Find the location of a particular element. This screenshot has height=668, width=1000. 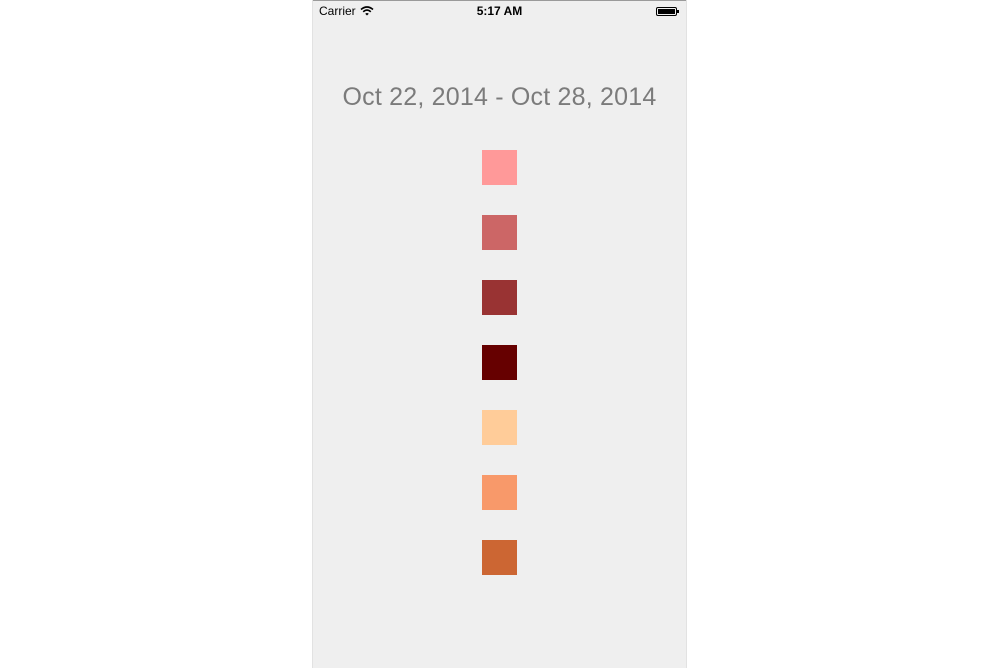

status-bar: Carrier 5:17 AM is located at coordinates (499, 11).